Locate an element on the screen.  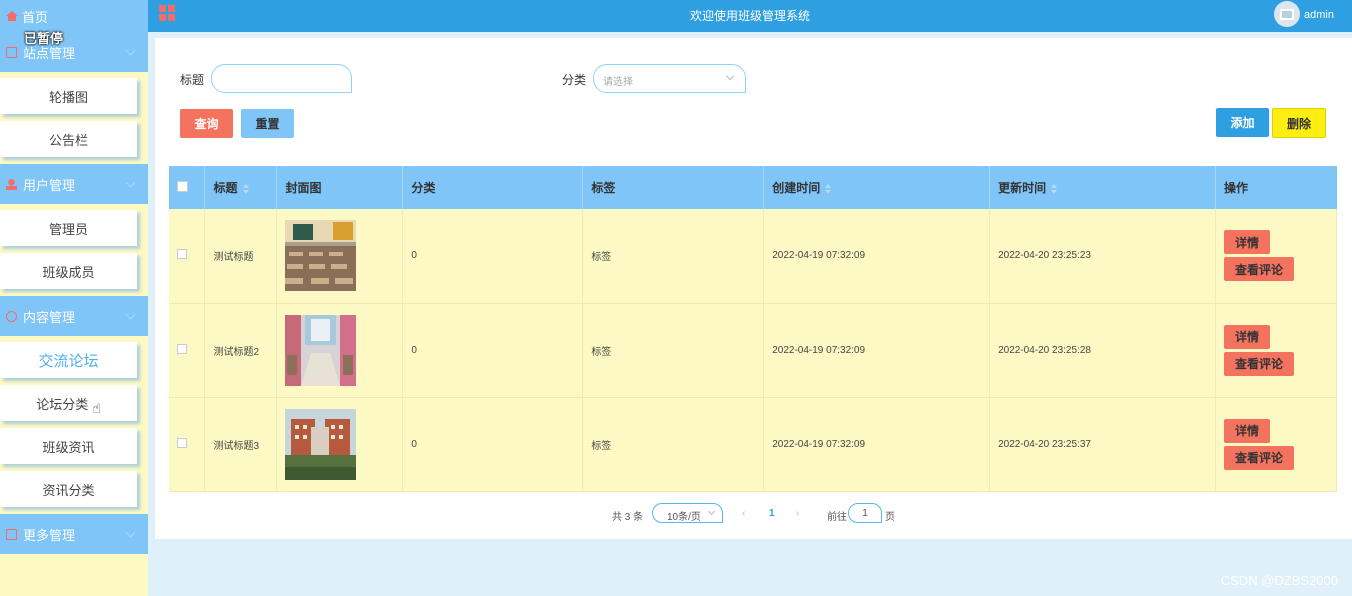
cover-image-hallway is located at coordinates (321, 350).